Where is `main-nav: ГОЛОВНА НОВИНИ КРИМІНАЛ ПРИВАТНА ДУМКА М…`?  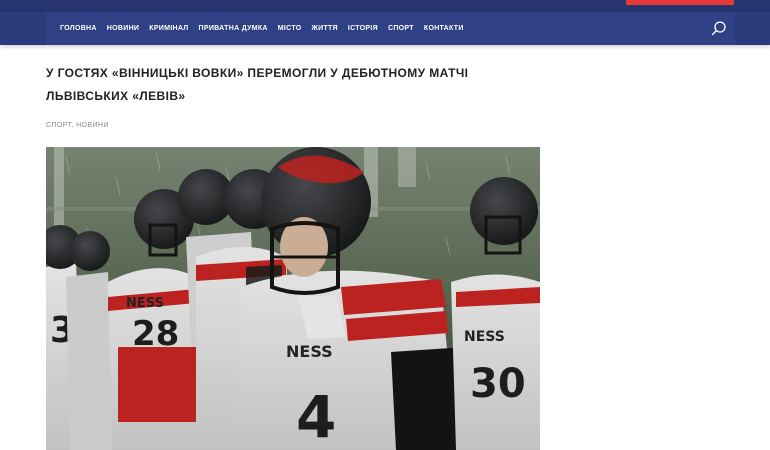
main-nav: ГОЛОВНА НОВИНИ КРИМІНАЛ ПРИВАТНА ДУМКА М… is located at coordinates (385, 28).